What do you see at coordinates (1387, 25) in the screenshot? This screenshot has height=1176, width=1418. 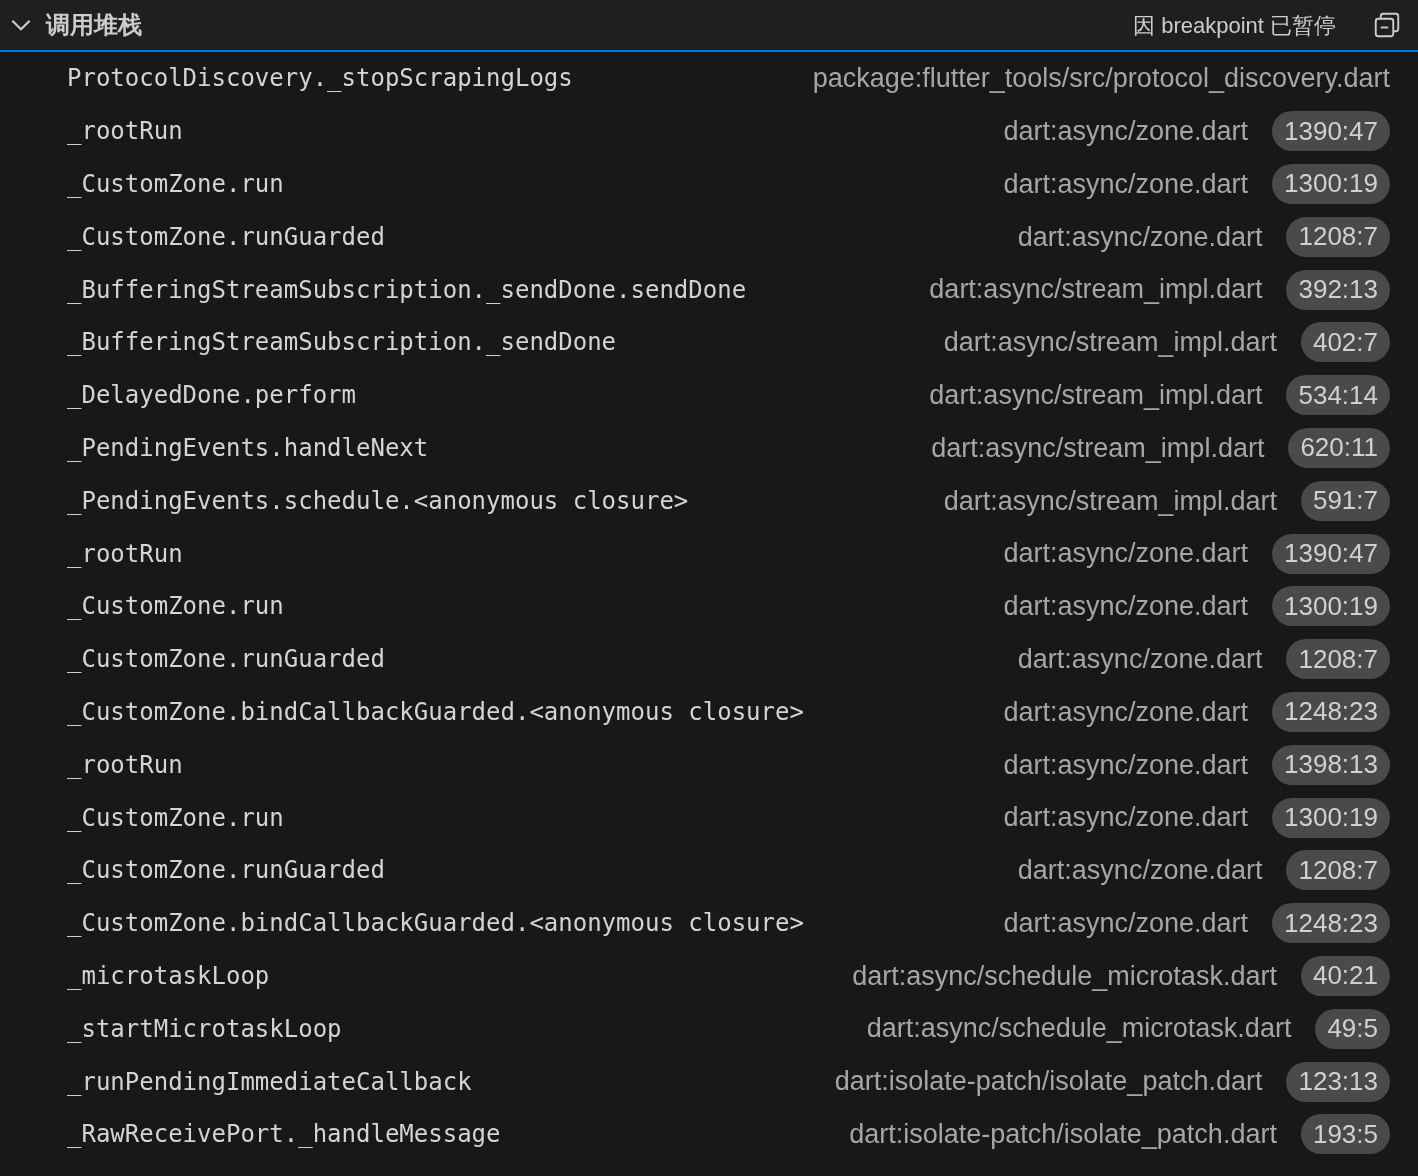 I see `collapse-all-icon` at bounding box center [1387, 25].